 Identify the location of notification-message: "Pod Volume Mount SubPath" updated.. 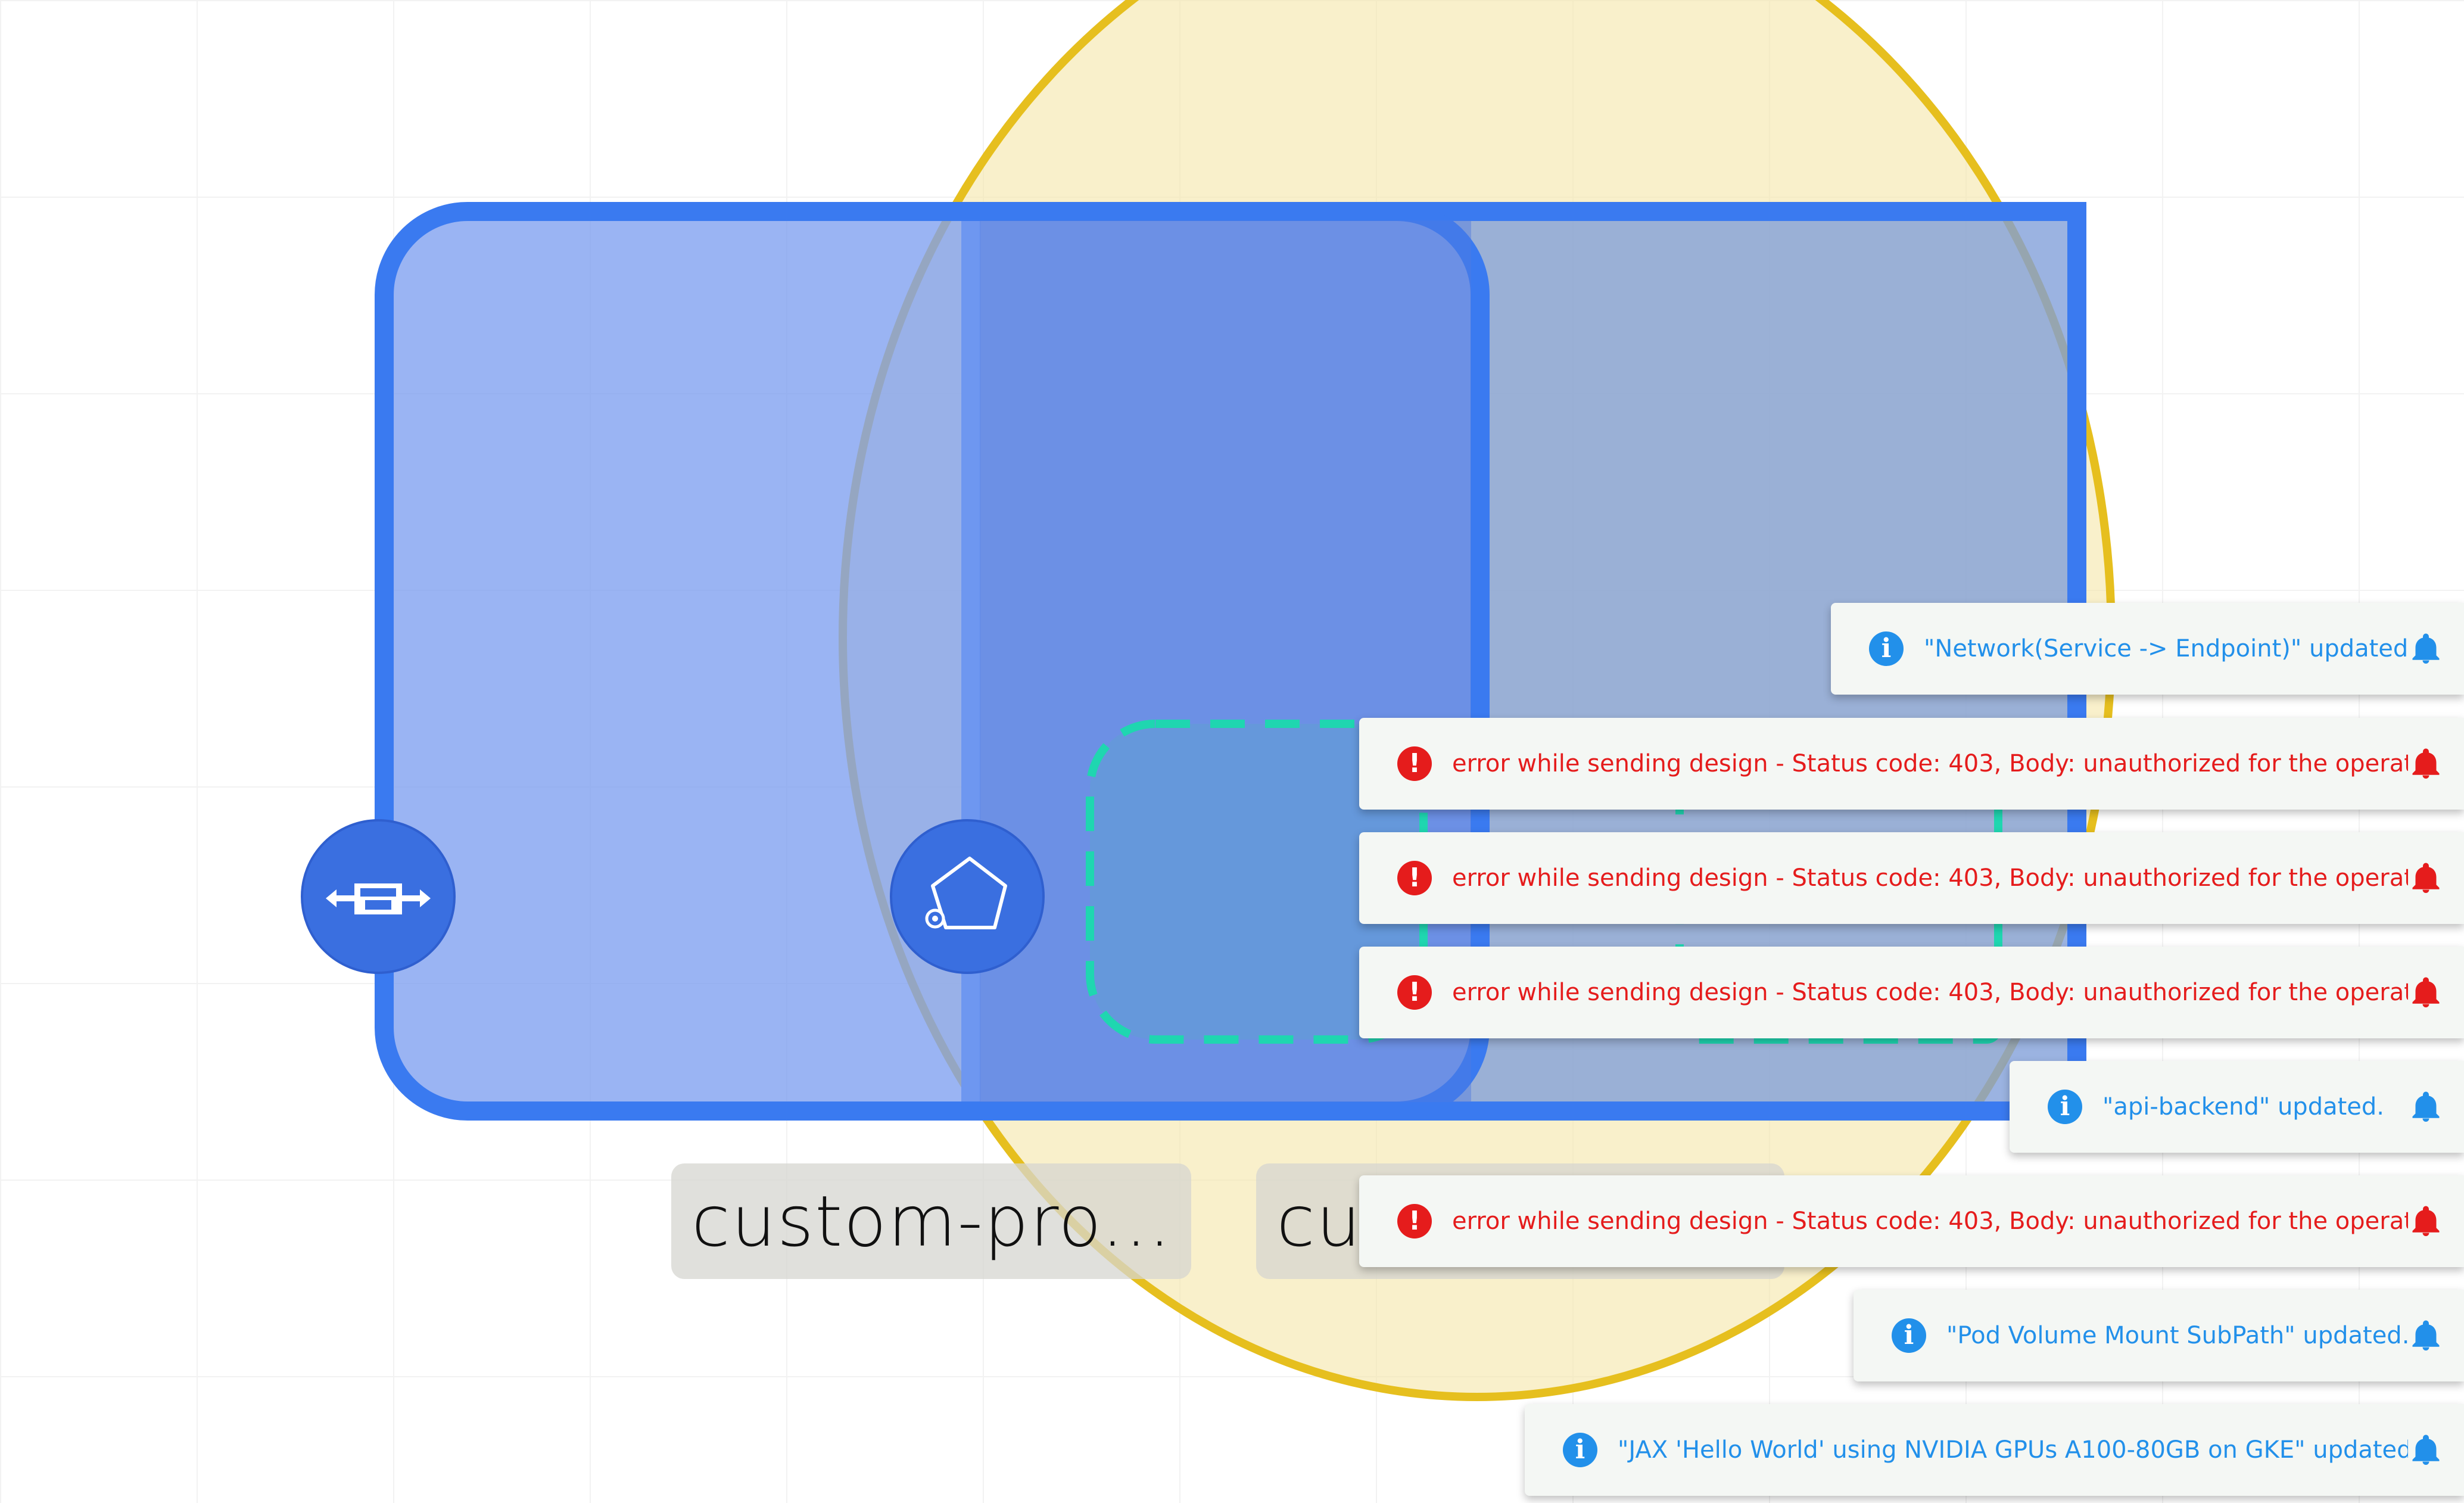
(2177, 1335).